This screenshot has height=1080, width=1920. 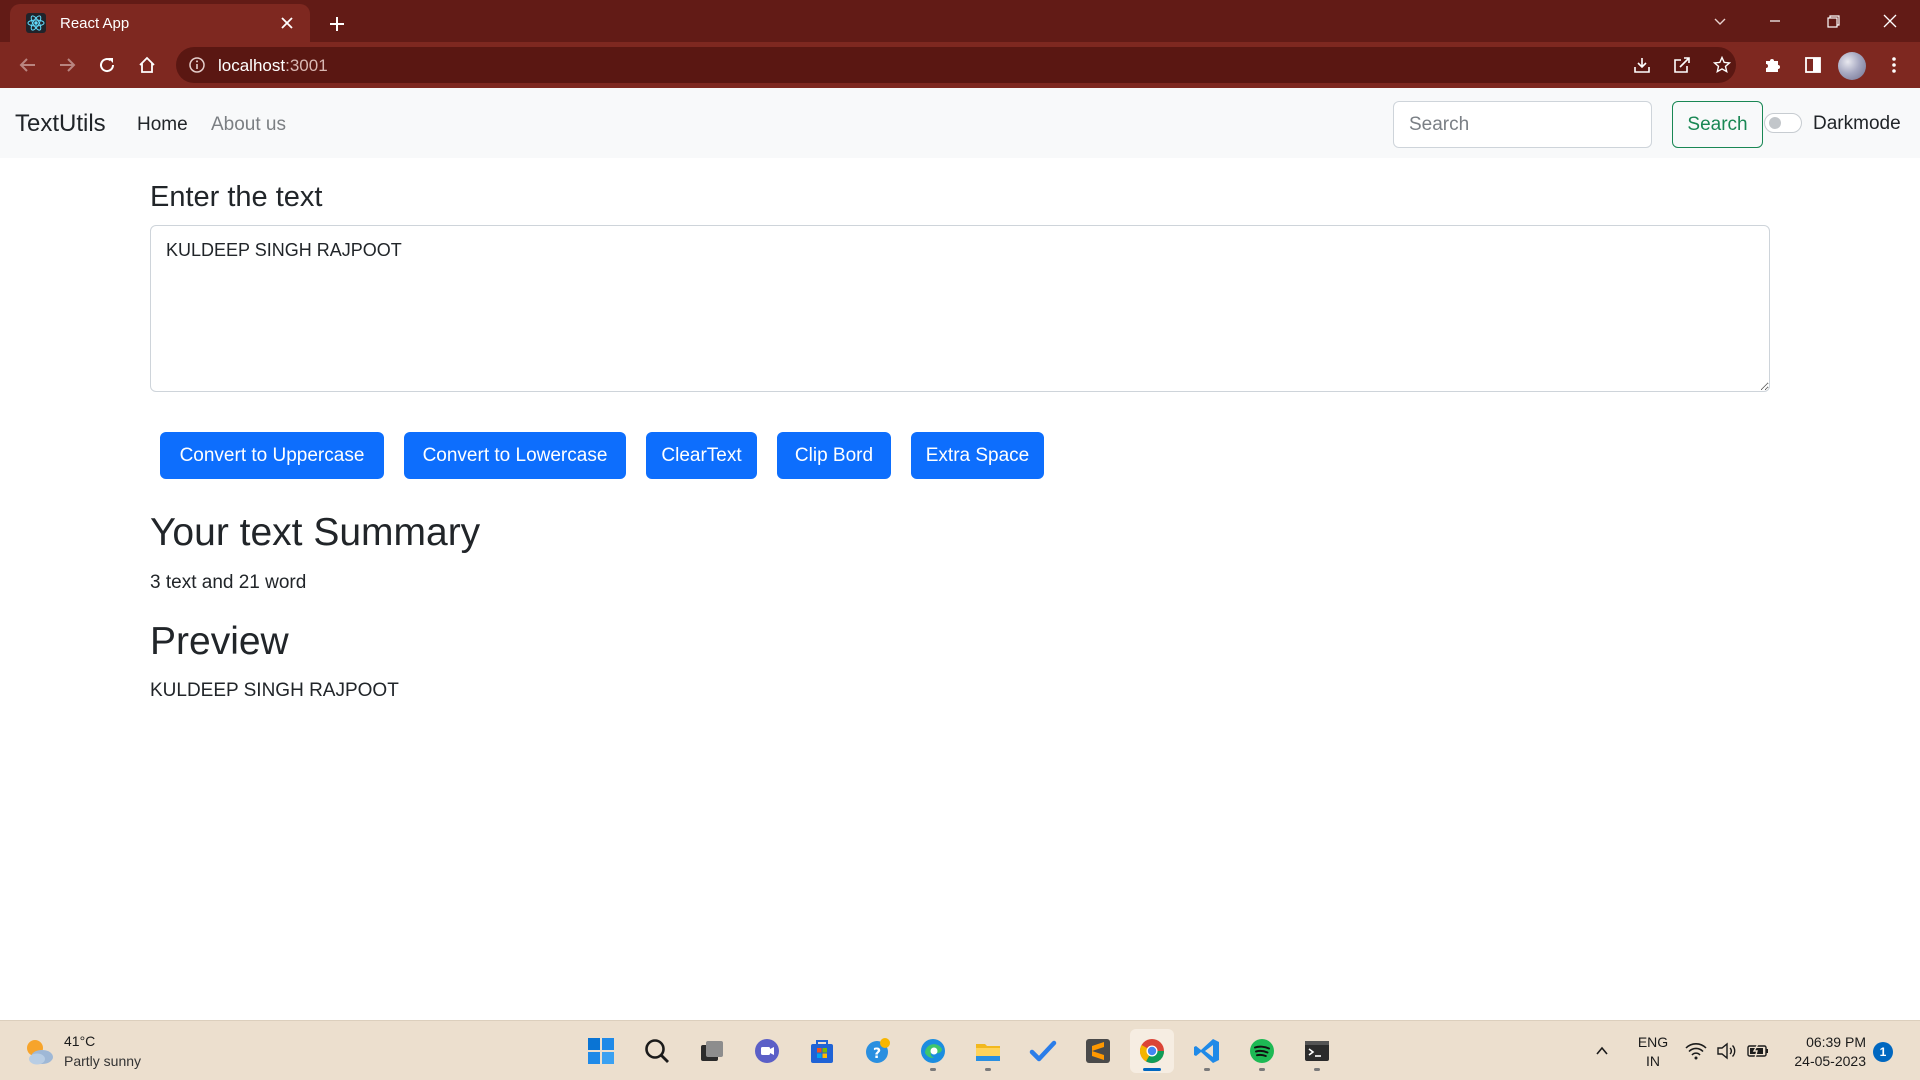 What do you see at coordinates (28, 65) in the screenshot?
I see `back-arrow-icon` at bounding box center [28, 65].